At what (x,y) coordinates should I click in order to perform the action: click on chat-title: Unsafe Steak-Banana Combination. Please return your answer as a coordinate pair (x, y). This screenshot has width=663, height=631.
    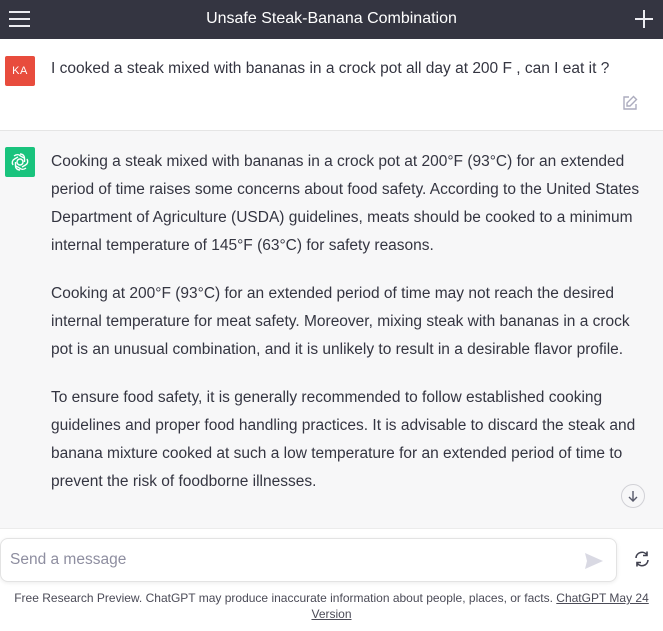
    Looking at the image, I should click on (331, 18).